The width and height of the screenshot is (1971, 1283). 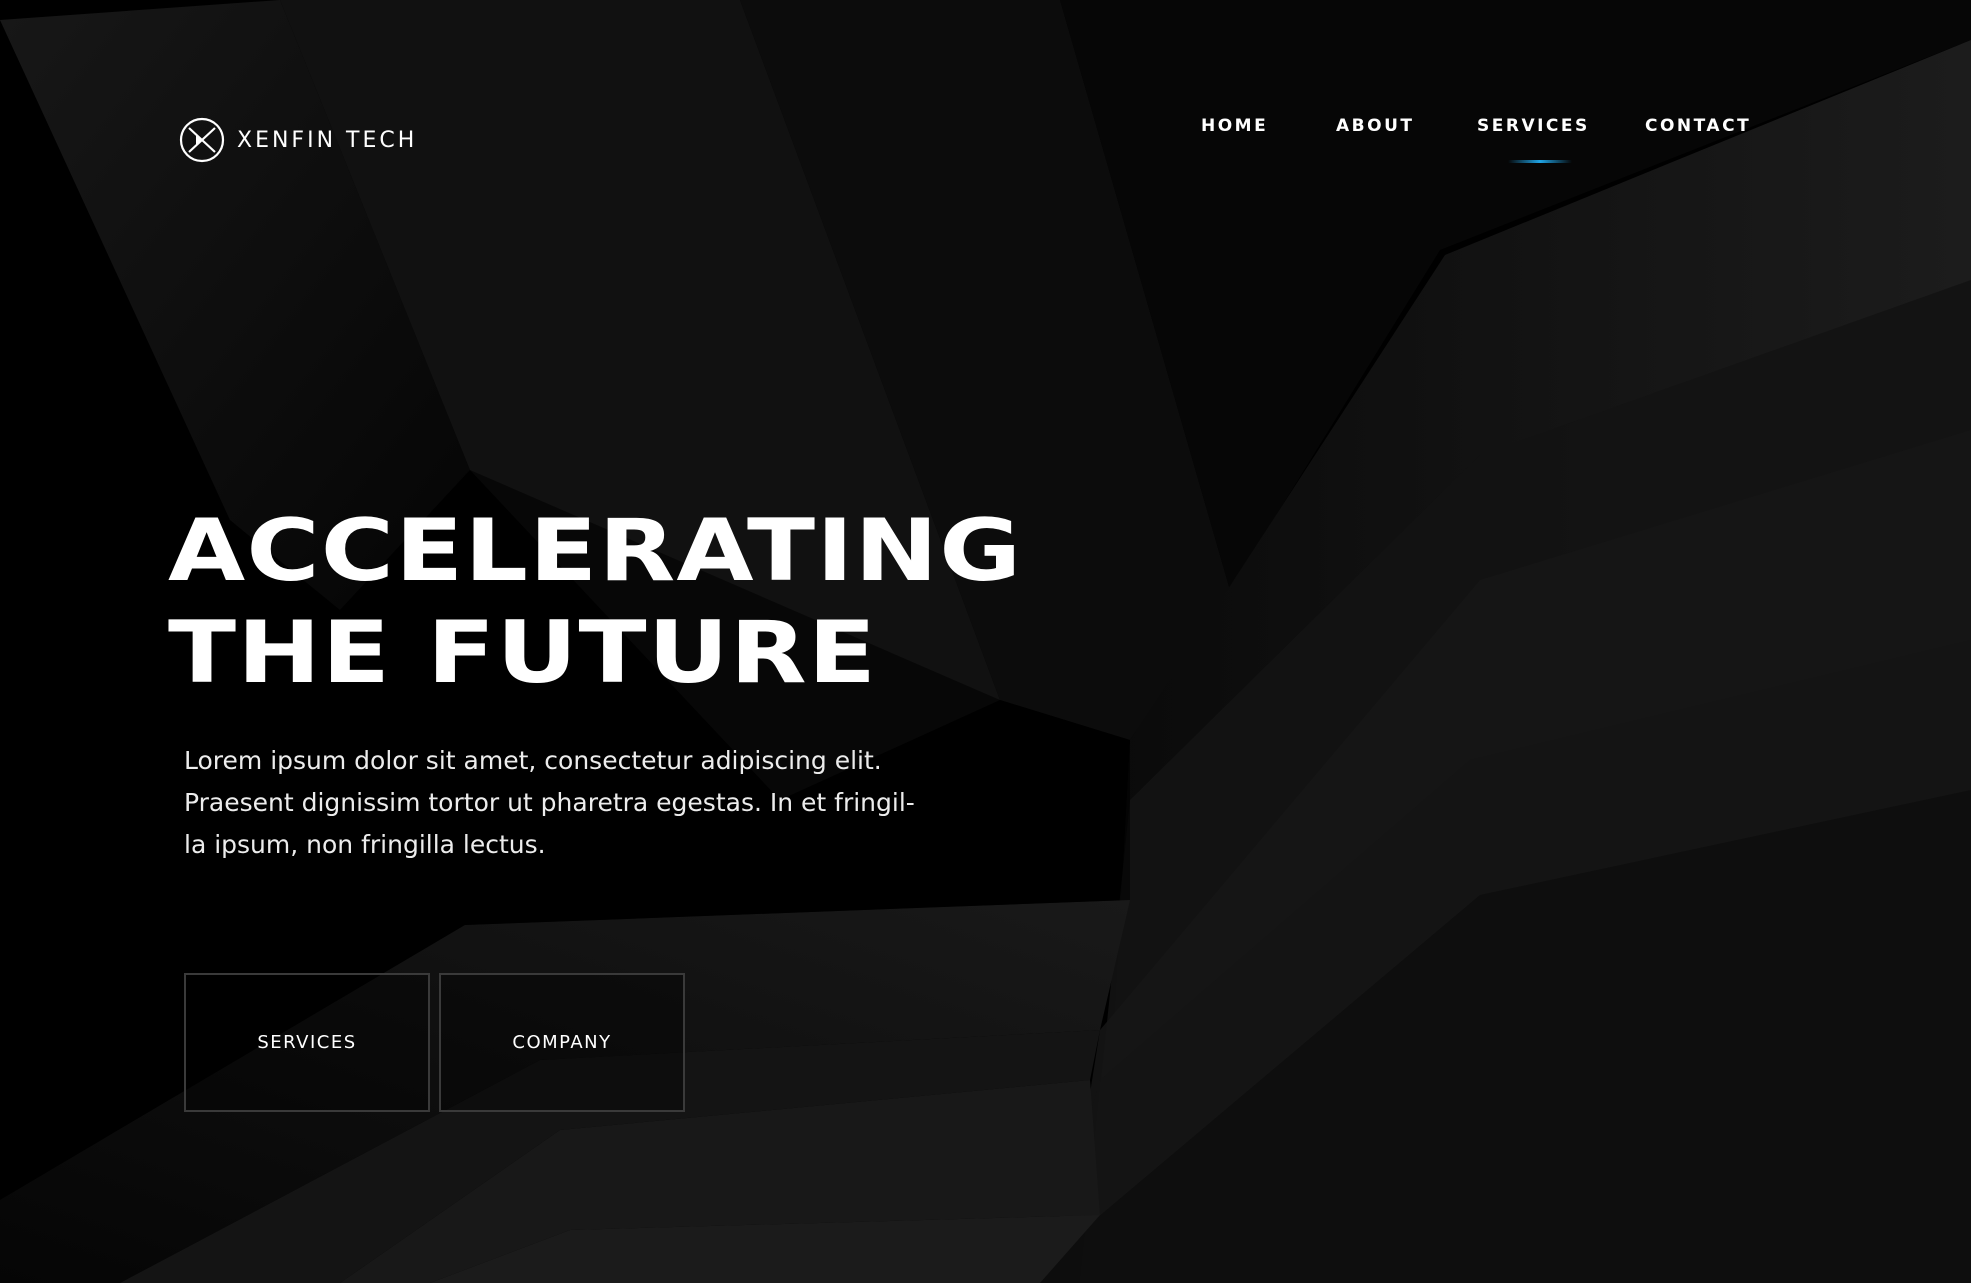 What do you see at coordinates (1698, 126) in the screenshot?
I see `nav-item-contact: CONTACT` at bounding box center [1698, 126].